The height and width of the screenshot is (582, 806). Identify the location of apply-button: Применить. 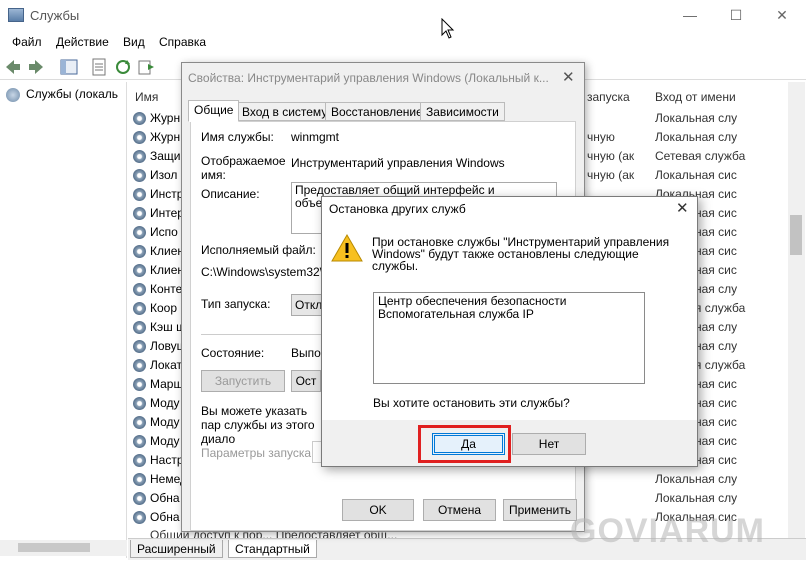
(540, 510).